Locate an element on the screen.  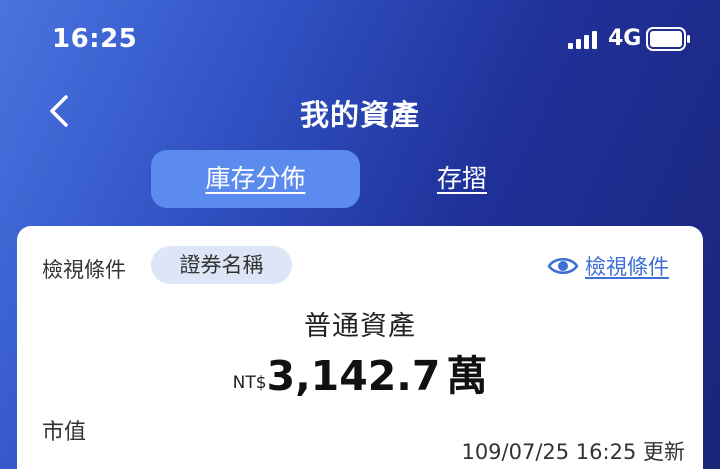
amount-value: 3,142.7 is located at coordinates (353, 376).